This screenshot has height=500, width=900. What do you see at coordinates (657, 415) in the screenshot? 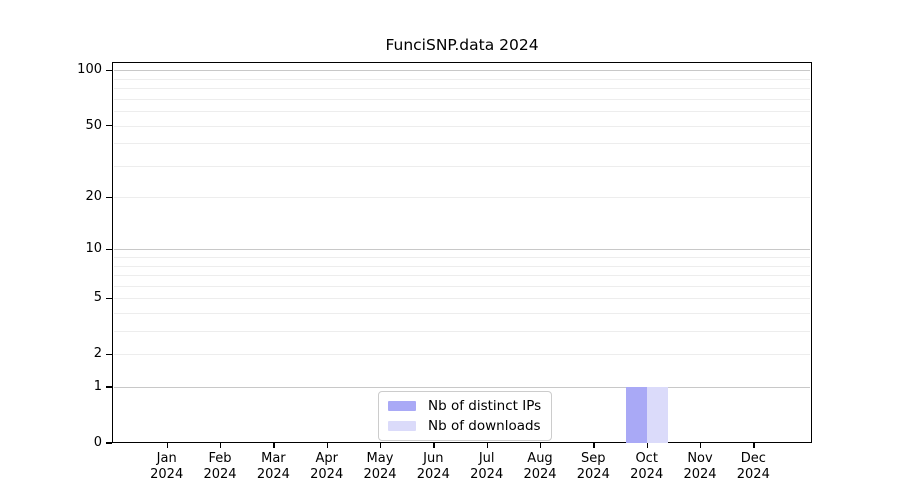
I see `bar-nb-of-downloads-oct` at bounding box center [657, 415].